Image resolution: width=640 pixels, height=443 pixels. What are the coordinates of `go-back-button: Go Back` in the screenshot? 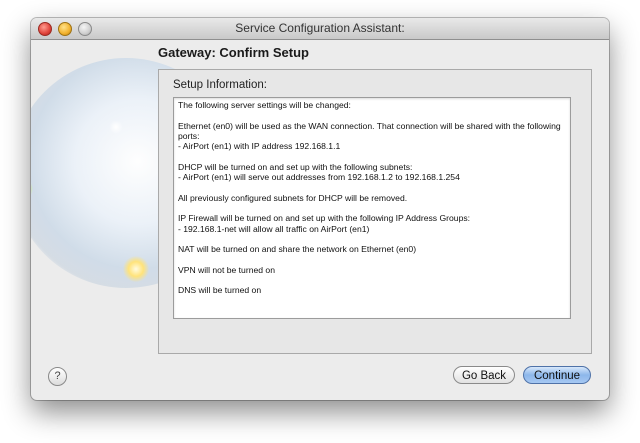 It's located at (484, 375).